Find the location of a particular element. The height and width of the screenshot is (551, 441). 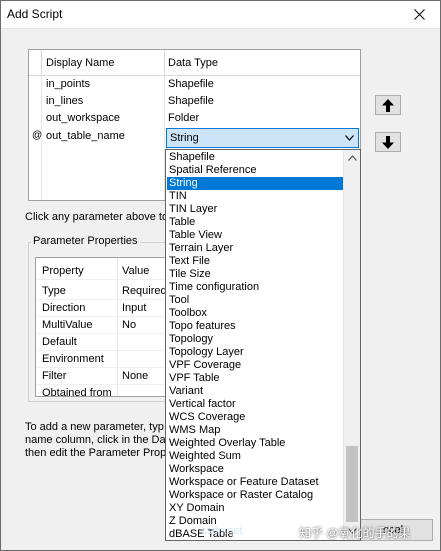

param-name: out_workspace is located at coordinates (83, 118).